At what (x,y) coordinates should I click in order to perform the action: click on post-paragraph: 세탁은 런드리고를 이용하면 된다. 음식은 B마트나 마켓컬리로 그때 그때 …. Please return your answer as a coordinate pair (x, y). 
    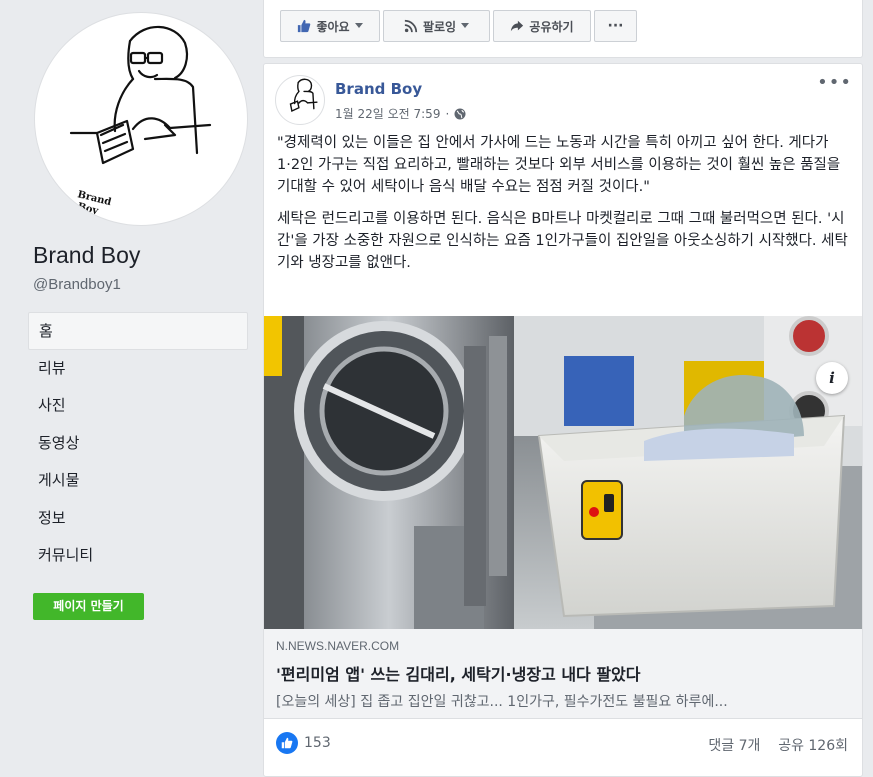
    Looking at the image, I should click on (562, 241).